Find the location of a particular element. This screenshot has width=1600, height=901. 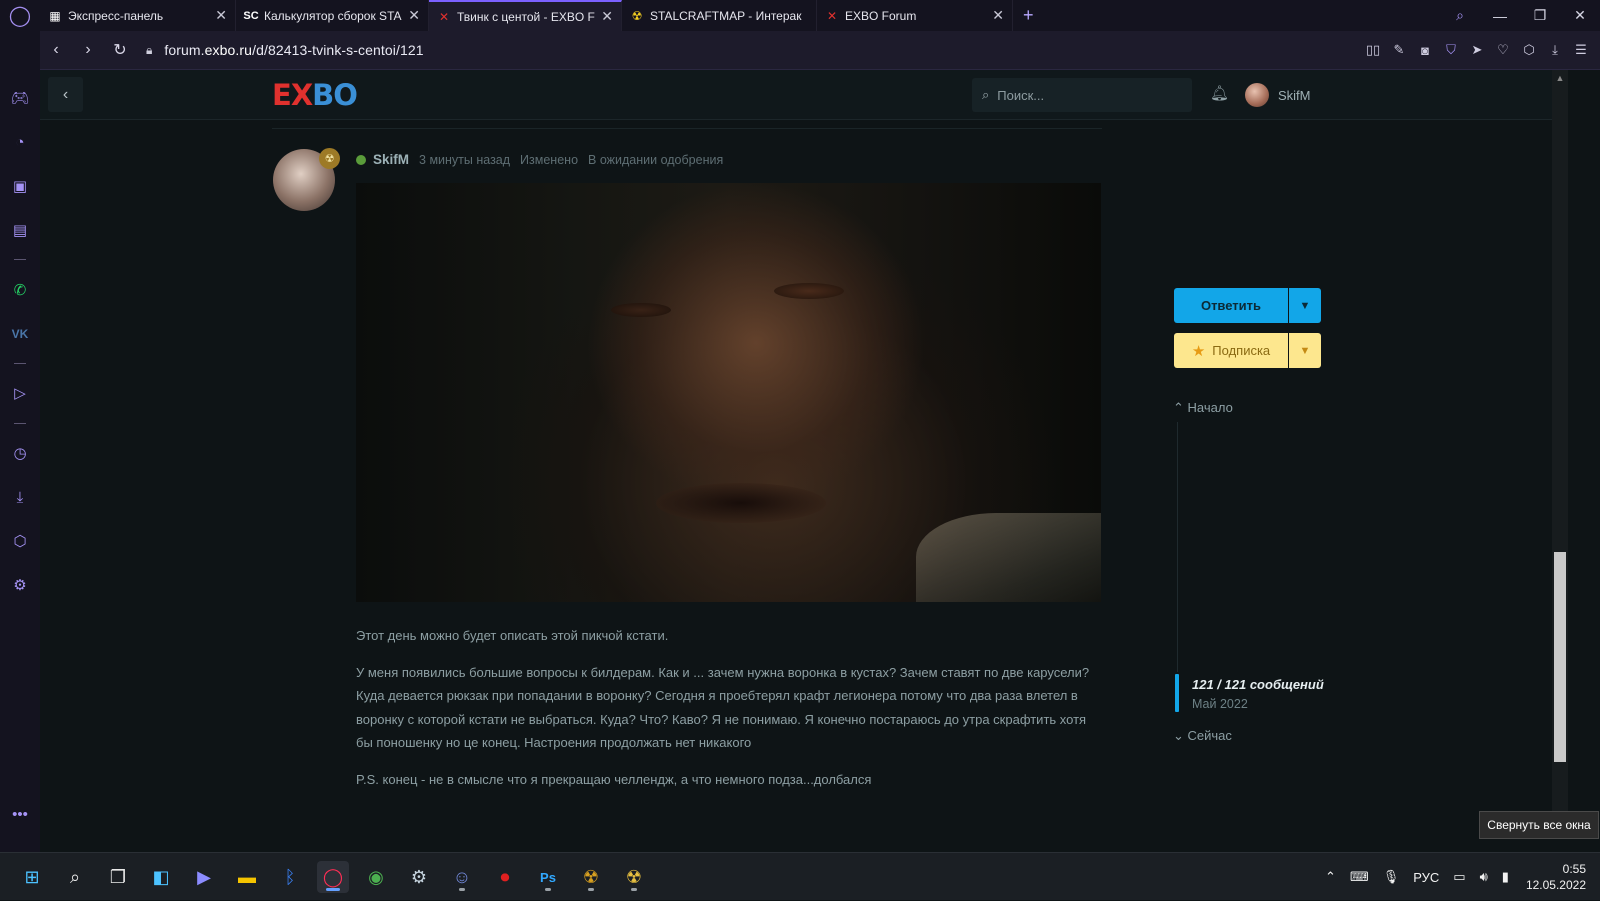

opera-taskbar-icon: ◯ is located at coordinates (333, 877).